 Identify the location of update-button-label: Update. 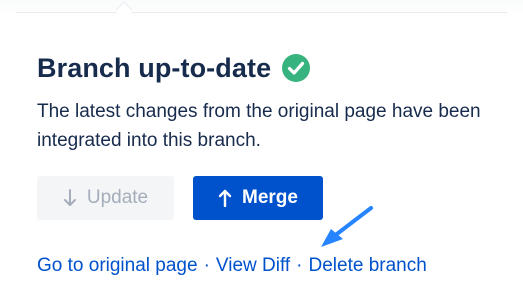
(117, 197).